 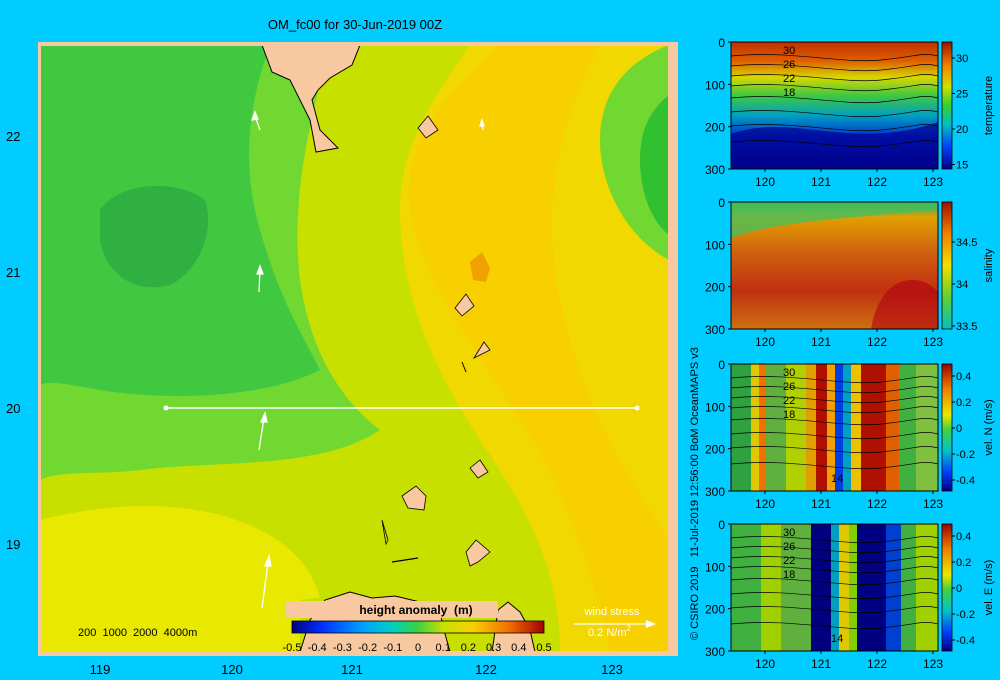 I want to click on panel-cbar-tick: 34.5, so click(x=966, y=243).